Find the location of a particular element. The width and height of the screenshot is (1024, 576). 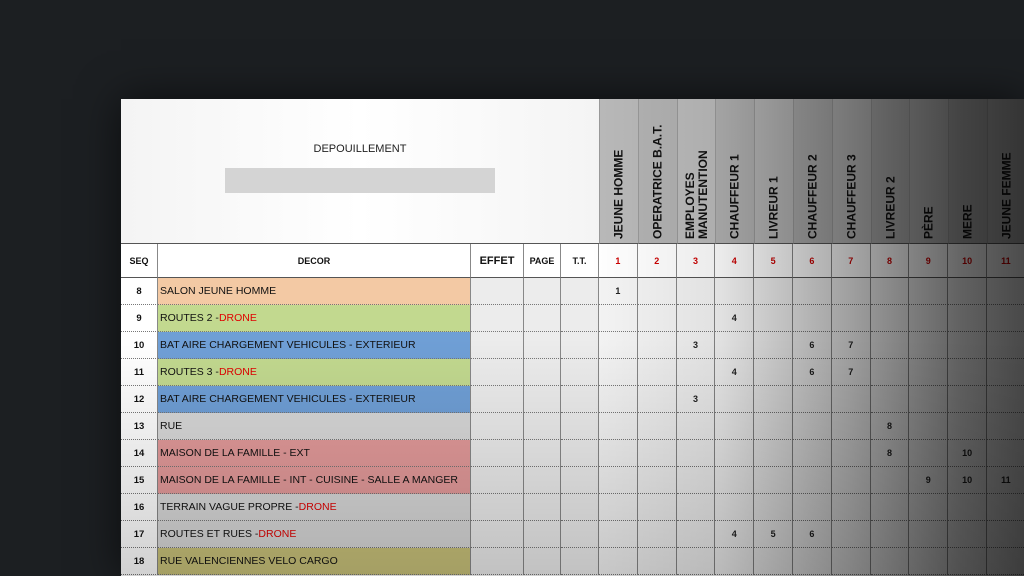

title-input-bar is located at coordinates (360, 180).